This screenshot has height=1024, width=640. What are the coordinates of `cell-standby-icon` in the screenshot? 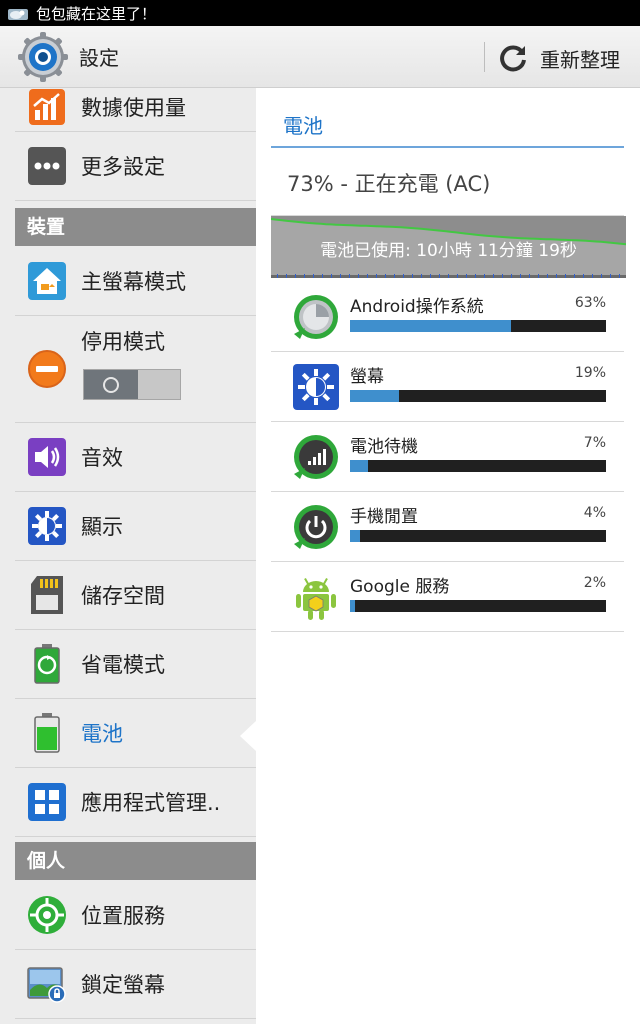 It's located at (316, 457).